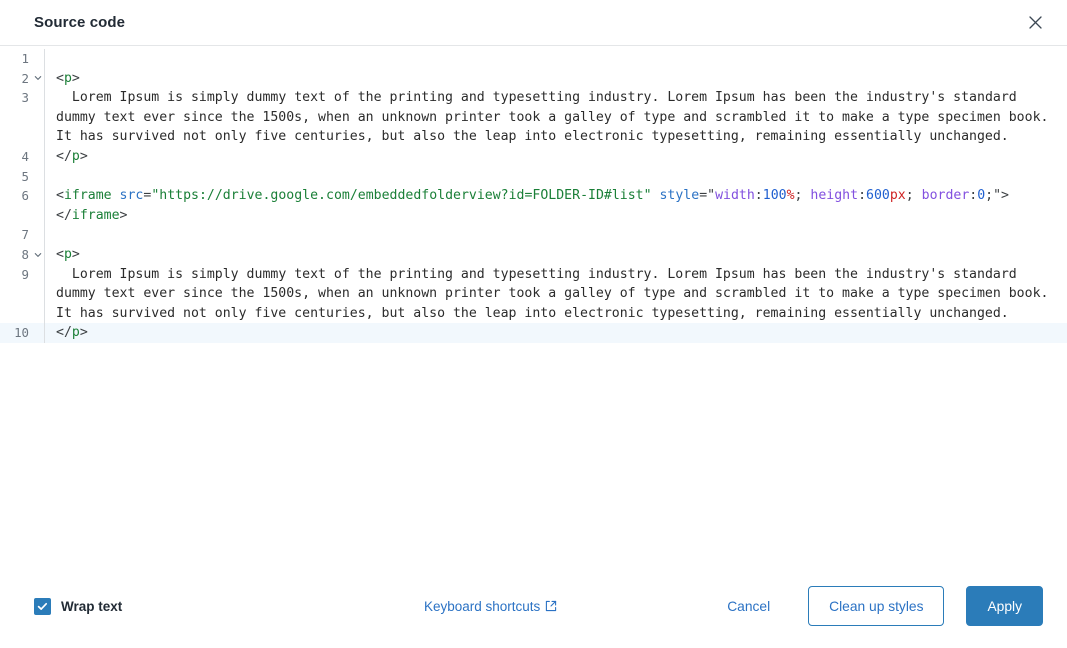  I want to click on code-token: border, so click(945, 196).